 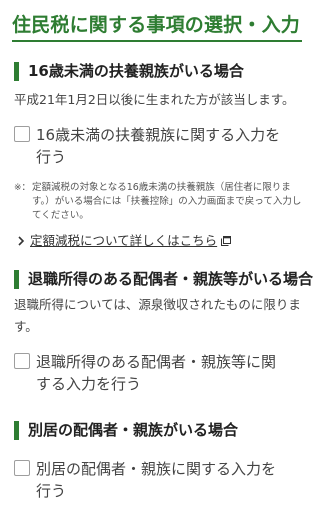 What do you see at coordinates (156, 25) in the screenshot?
I see `page-title: 住民税に関する事項の選択・入力` at bounding box center [156, 25].